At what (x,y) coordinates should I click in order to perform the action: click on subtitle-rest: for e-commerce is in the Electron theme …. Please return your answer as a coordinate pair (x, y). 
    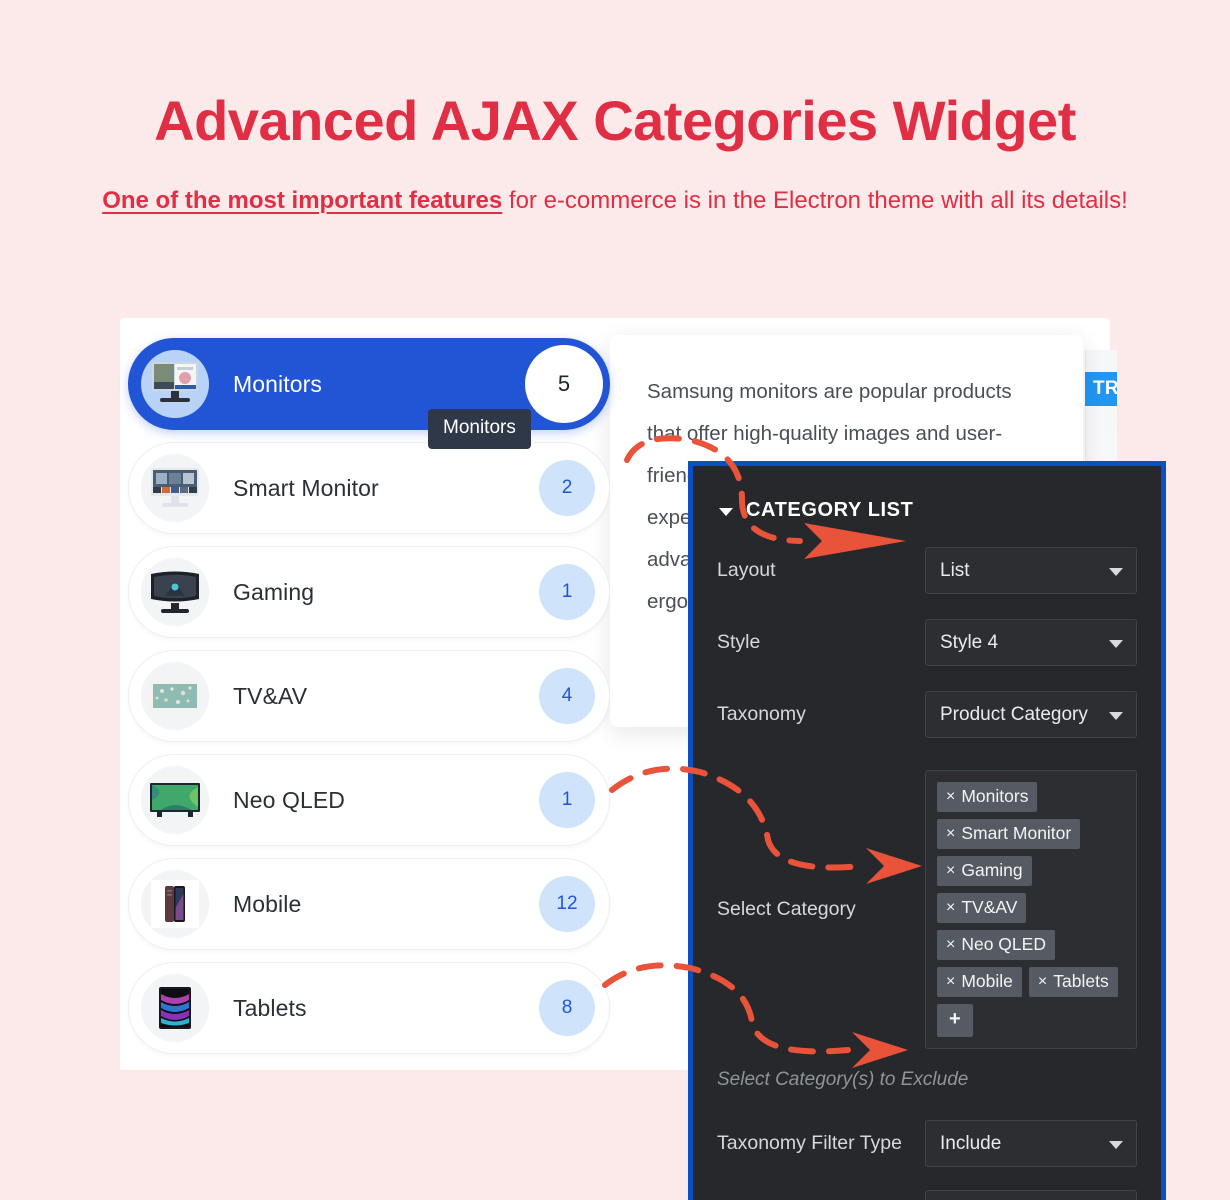
    Looking at the image, I should click on (815, 200).